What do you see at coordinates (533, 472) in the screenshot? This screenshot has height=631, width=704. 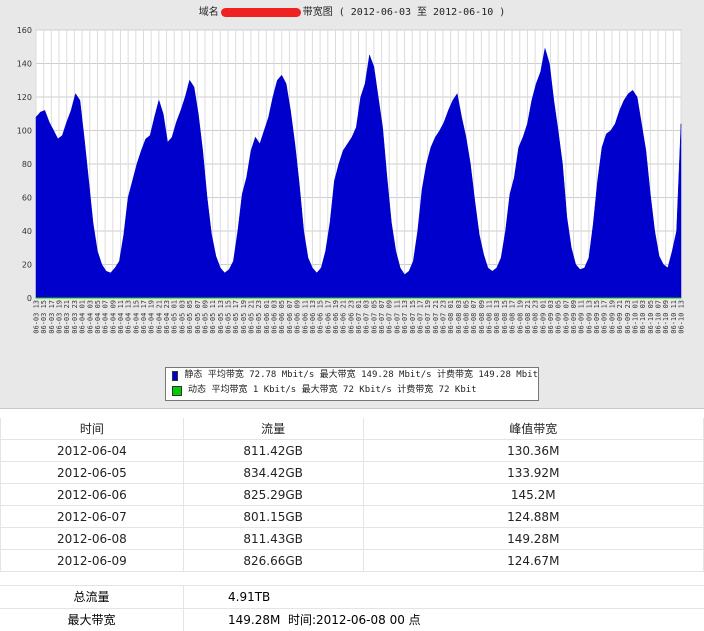 I see `cell-peak: 133.92M` at bounding box center [533, 472].